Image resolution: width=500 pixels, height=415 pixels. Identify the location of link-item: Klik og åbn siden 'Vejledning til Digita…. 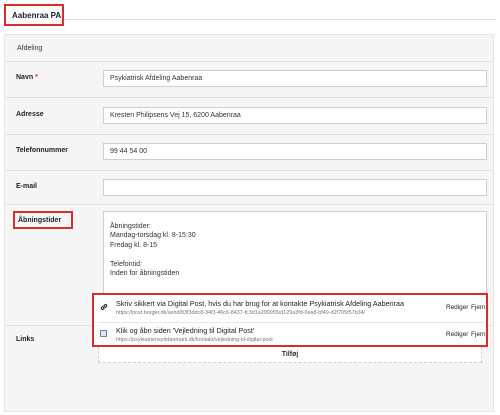
(292, 336).